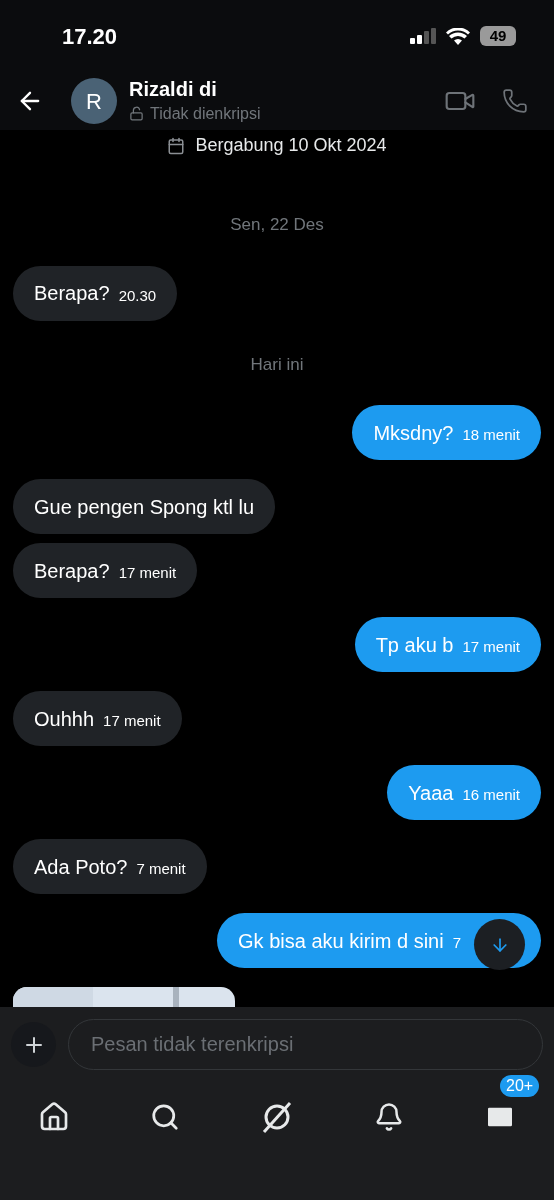 The width and height of the screenshot is (554, 1200). I want to click on calendar-icon, so click(176, 145).